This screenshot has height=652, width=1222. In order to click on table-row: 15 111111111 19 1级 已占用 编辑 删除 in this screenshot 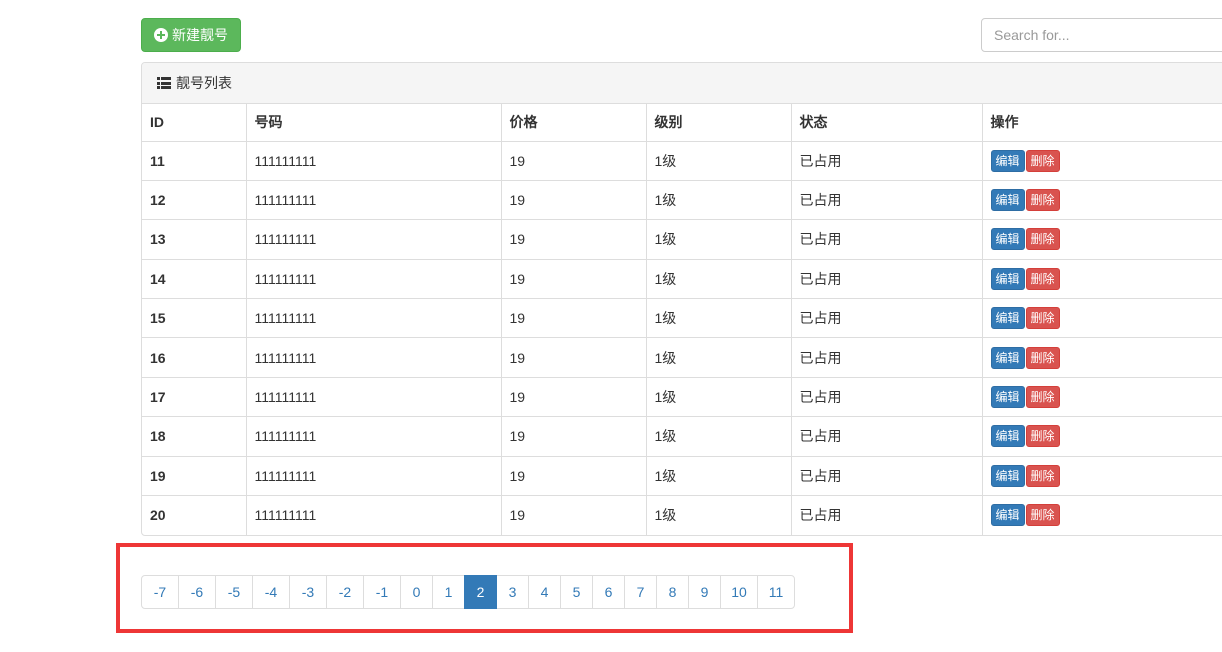, I will do `click(682, 318)`.